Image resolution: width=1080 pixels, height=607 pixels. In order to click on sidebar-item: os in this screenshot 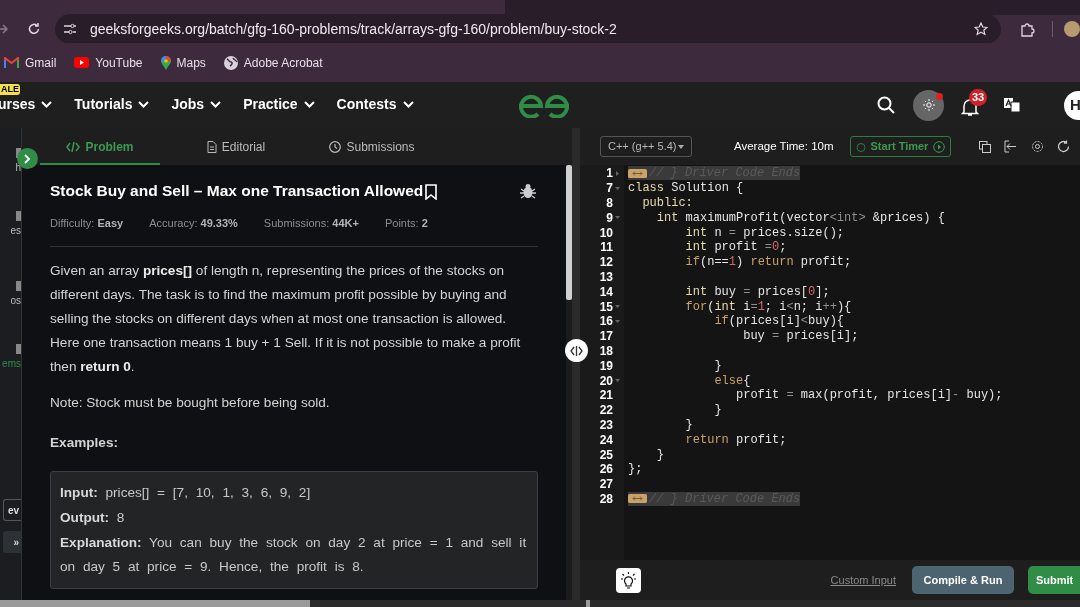, I will do `click(15, 300)`.